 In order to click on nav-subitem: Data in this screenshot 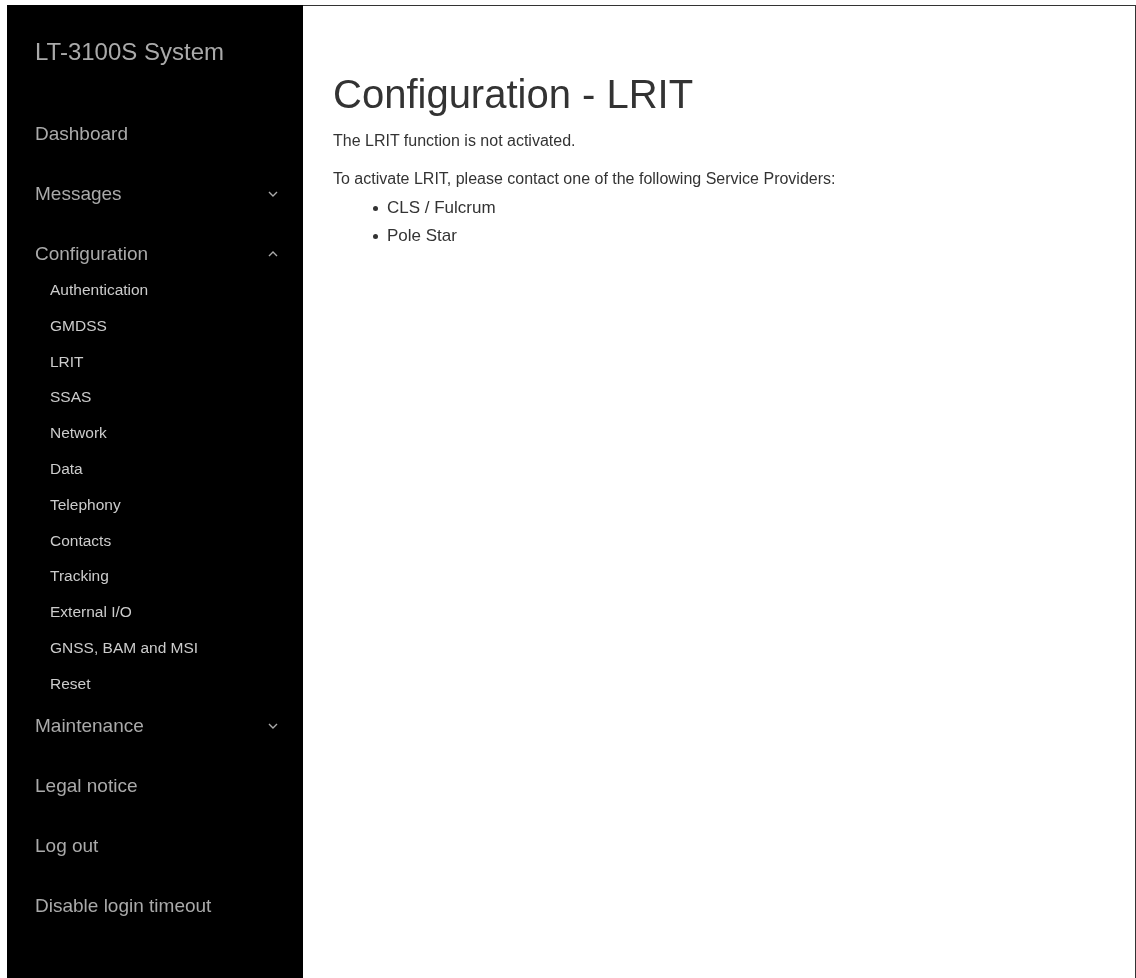, I will do `click(176, 469)`.